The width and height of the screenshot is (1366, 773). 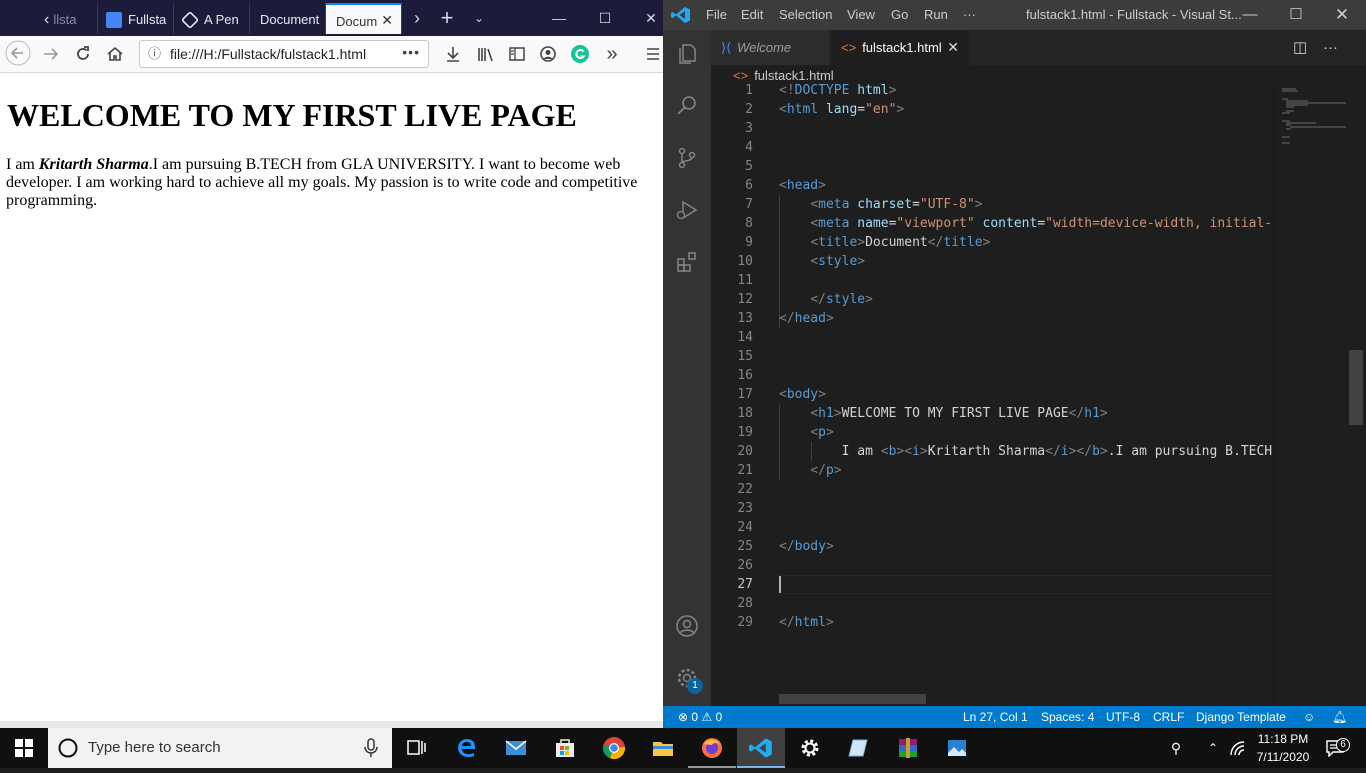 I want to click on tab-label: llsta, so click(x=65, y=20).